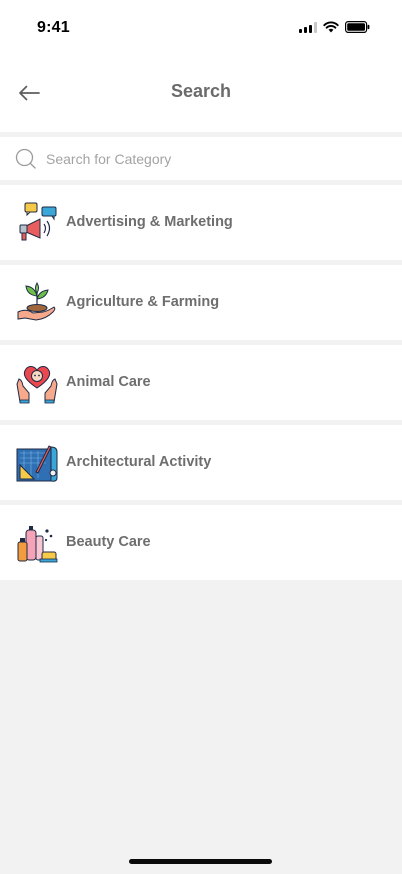 The height and width of the screenshot is (874, 402). Describe the element at coordinates (25, 158) in the screenshot. I see `search-icon` at that location.